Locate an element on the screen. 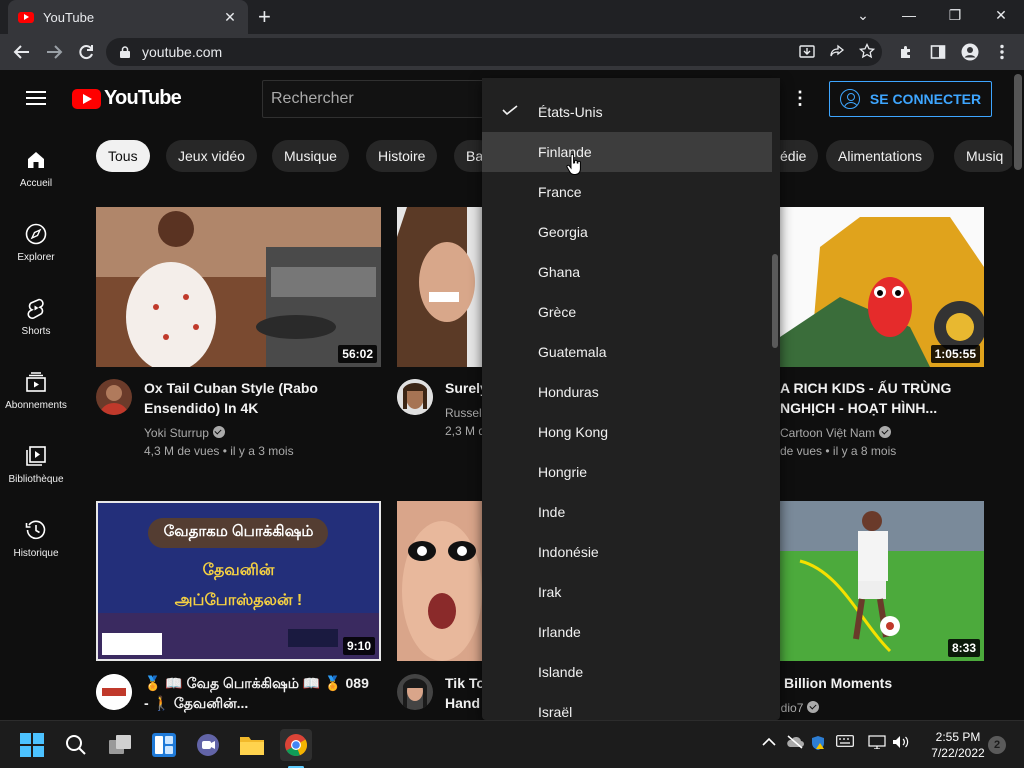 Image resolution: width=1024 pixels, height=768 pixels. location-option: Inde is located at coordinates (627, 512).